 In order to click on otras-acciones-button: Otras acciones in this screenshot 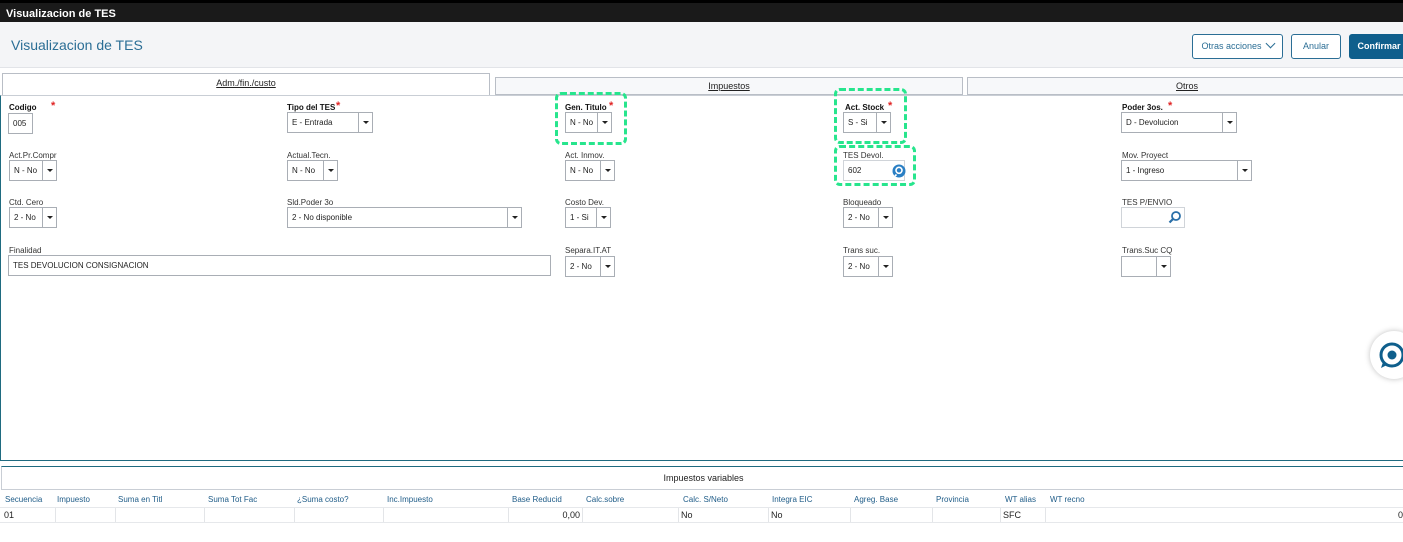, I will do `click(1237, 46)`.